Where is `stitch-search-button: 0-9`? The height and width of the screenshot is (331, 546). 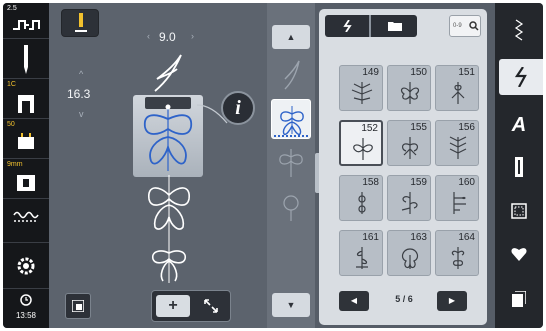
stitch-search-button: 0-9 is located at coordinates (465, 26).